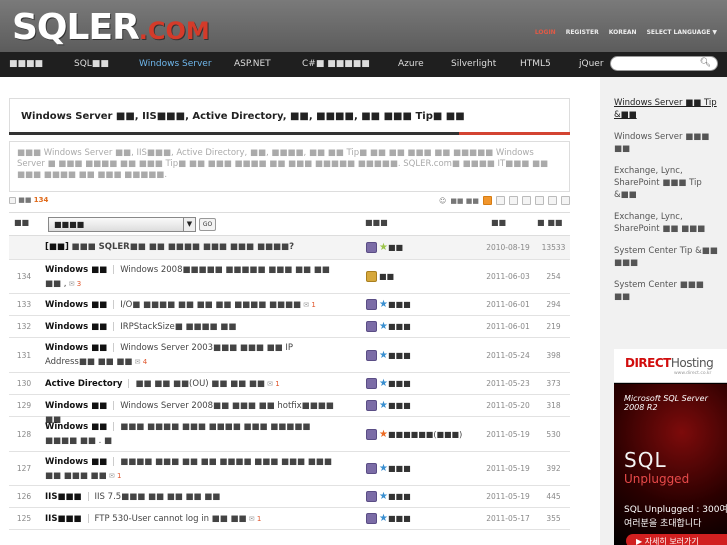 This screenshot has width=727, height=545. Describe the element at coordinates (565, 200) in the screenshot. I see `view-grid-icon` at that location.